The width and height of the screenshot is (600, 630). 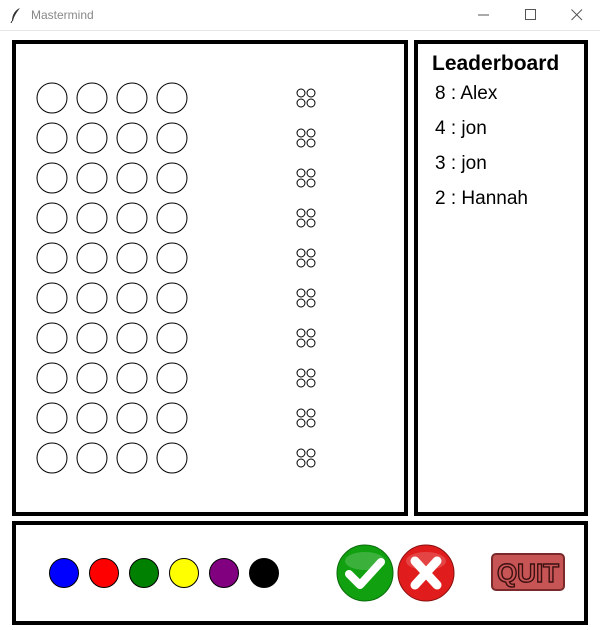 What do you see at coordinates (461, 163) in the screenshot?
I see `leaderboard-entry: 3 : jon` at bounding box center [461, 163].